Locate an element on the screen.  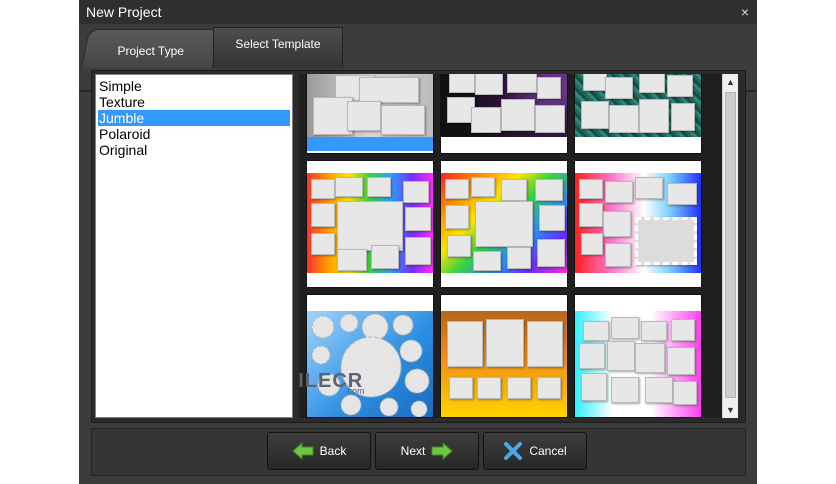
arrow-right-icon is located at coordinates (442, 451).